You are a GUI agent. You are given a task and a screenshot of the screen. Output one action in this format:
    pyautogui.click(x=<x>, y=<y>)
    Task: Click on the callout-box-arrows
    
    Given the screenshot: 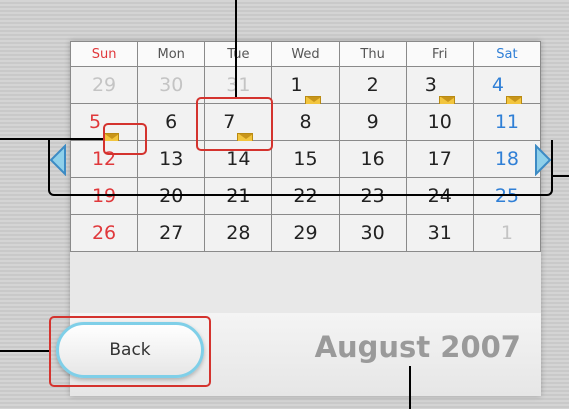 What is the action you would take?
    pyautogui.click(x=300, y=168)
    